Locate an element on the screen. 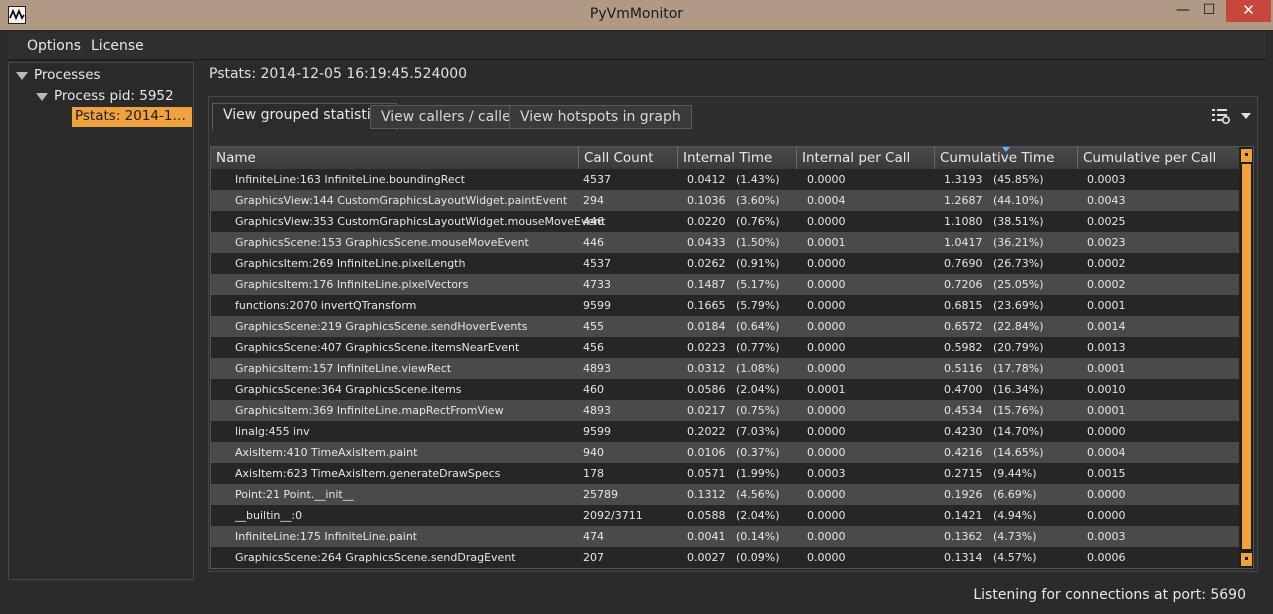 This screenshot has height=614, width=1273. cell-call-count: 9599 is located at coordinates (597, 305).